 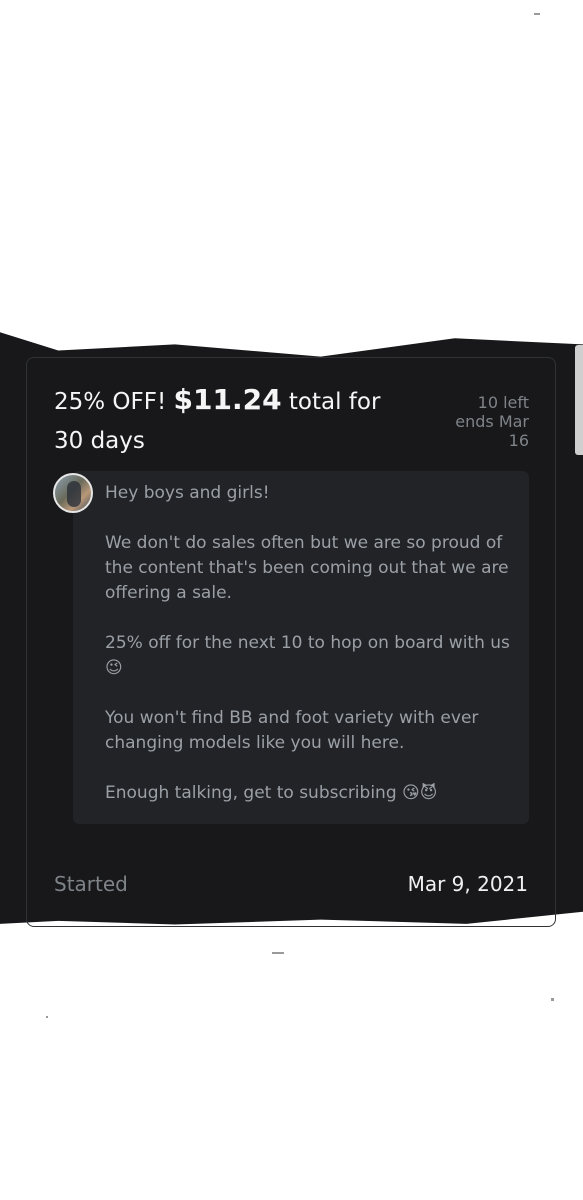 What do you see at coordinates (503, 402) in the screenshot?
I see `remaining-count: 10 left` at bounding box center [503, 402].